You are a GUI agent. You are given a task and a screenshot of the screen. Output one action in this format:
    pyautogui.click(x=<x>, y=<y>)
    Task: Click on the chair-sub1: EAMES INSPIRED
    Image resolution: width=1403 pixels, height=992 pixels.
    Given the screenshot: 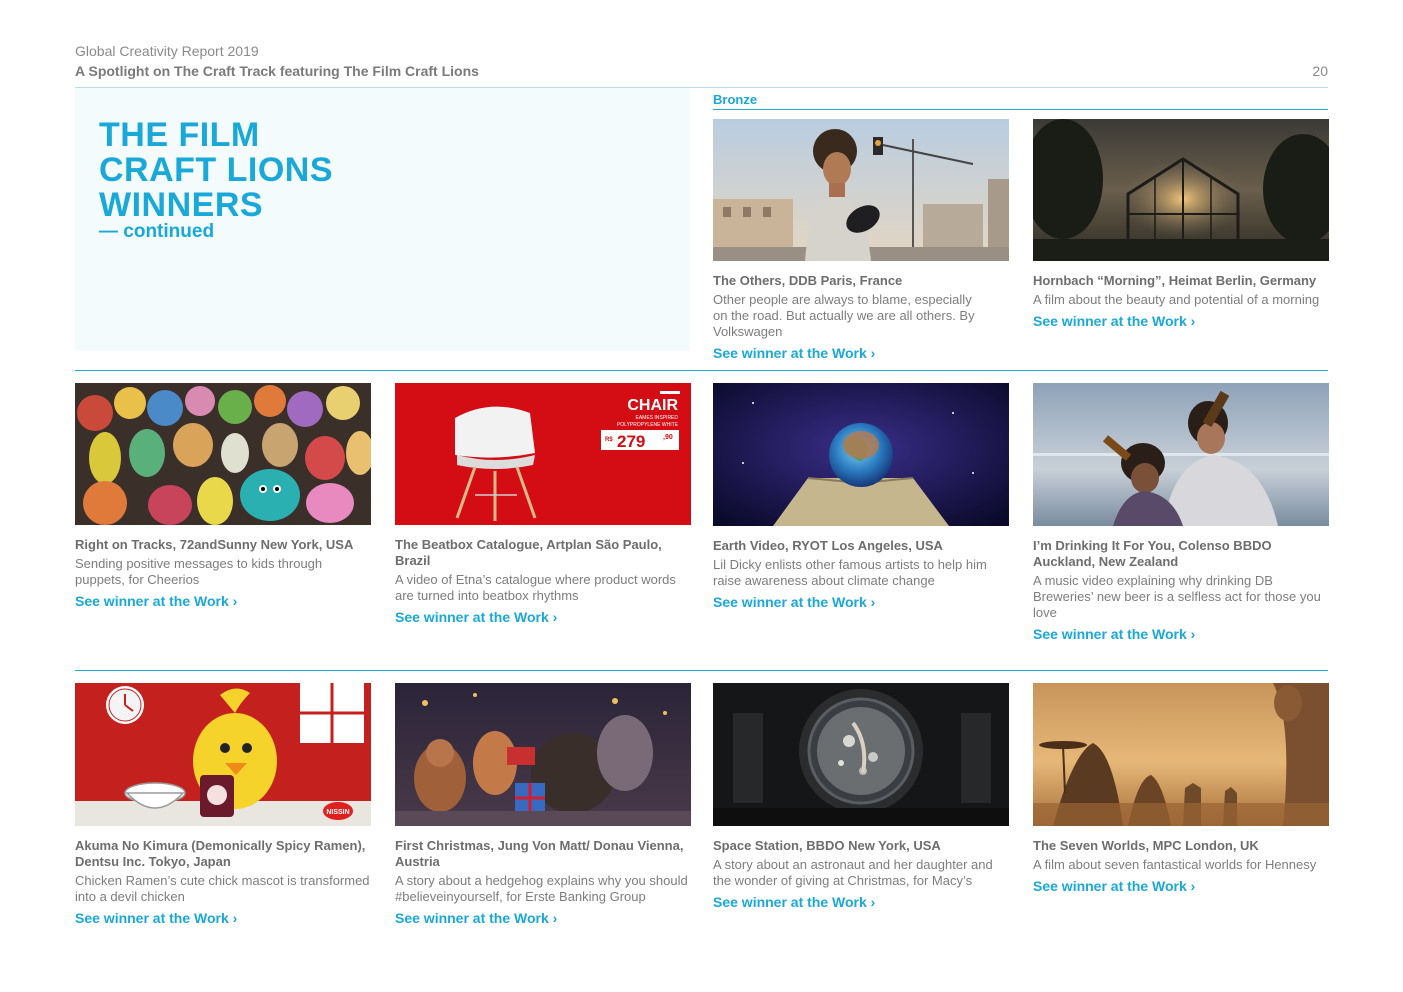 What is the action you would take?
    pyautogui.click(x=656, y=418)
    